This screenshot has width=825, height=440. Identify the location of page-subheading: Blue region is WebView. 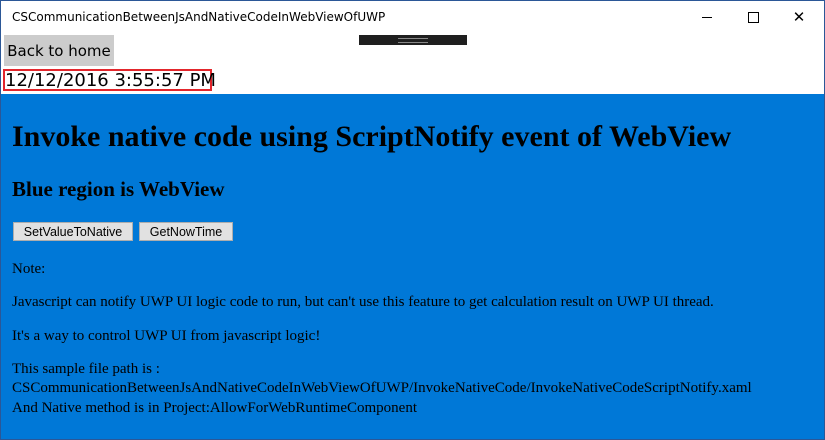
(118, 189).